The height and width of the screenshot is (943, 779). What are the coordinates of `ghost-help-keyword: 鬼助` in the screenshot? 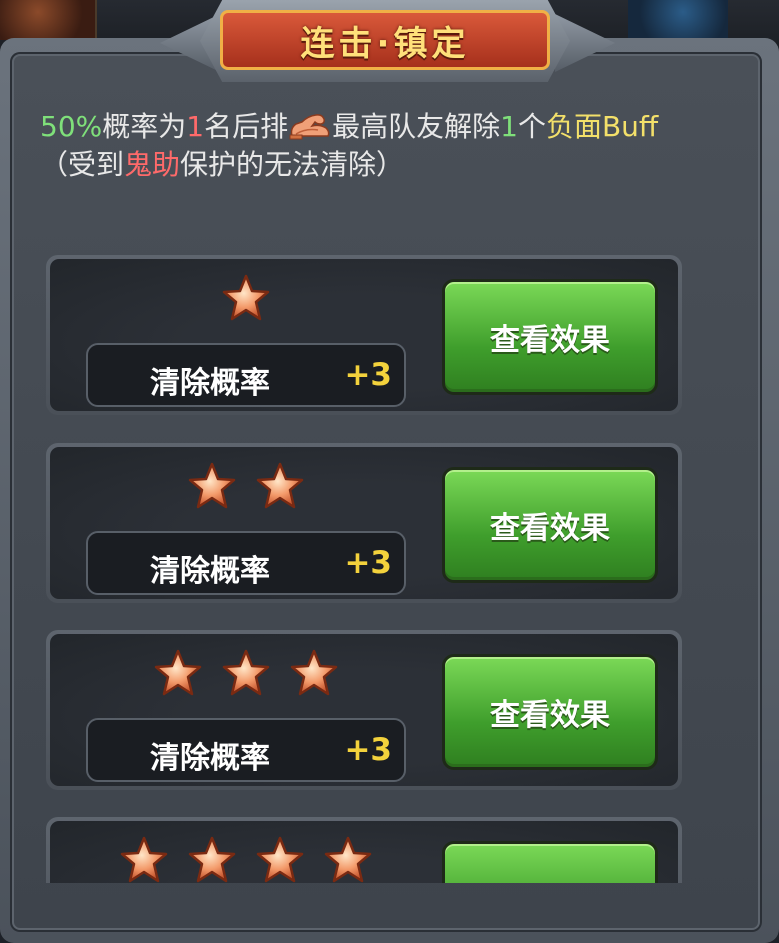 It's located at (152, 164).